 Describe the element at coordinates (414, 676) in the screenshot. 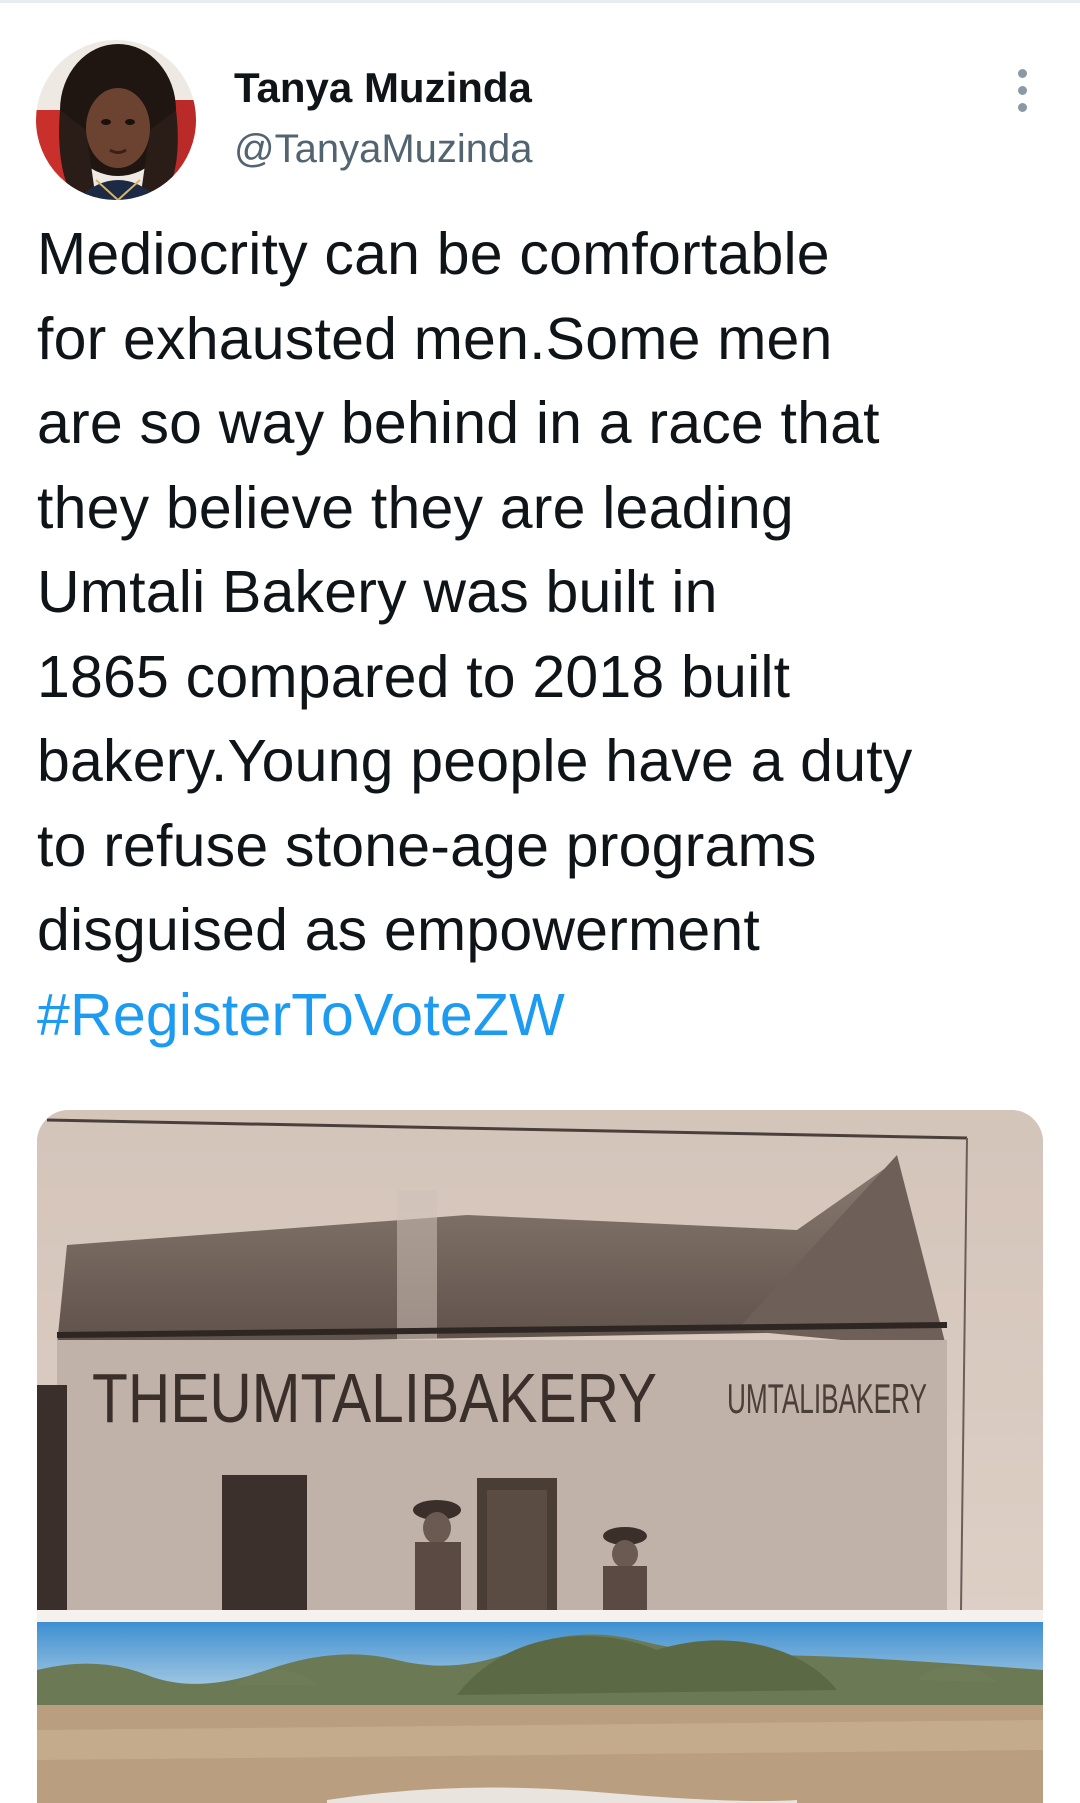

I see `tweet-text-line: 1865 compared to 2018 built` at that location.